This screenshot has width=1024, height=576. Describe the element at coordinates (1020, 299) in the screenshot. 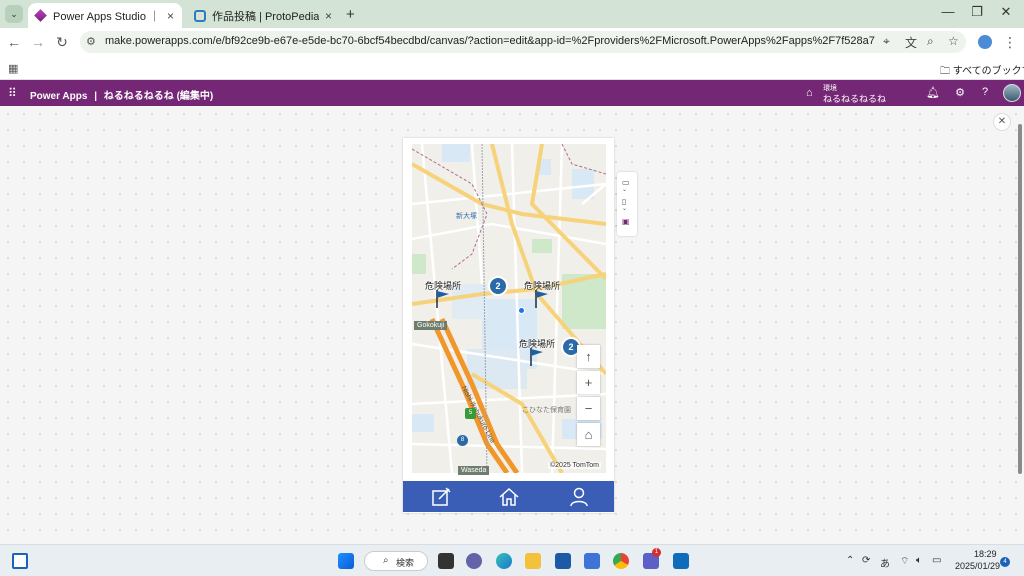

I see `canvas-scrollbar` at that location.